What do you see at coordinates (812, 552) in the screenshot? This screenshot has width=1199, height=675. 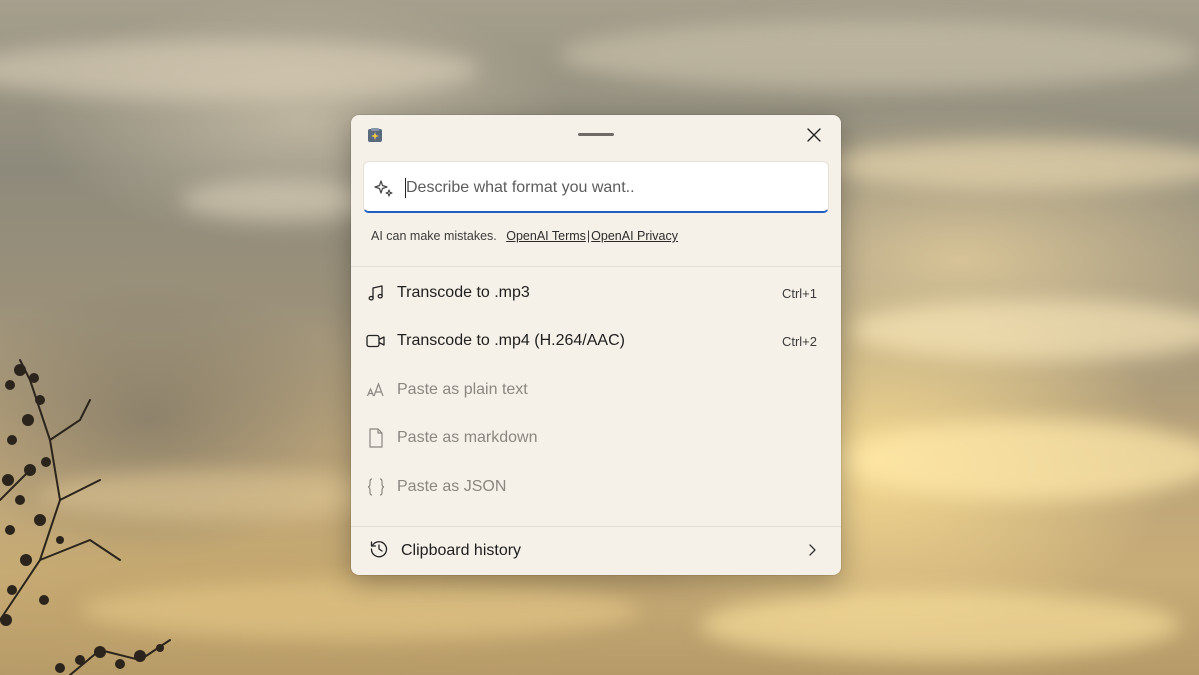 I see `chevron-right-icon` at bounding box center [812, 552].